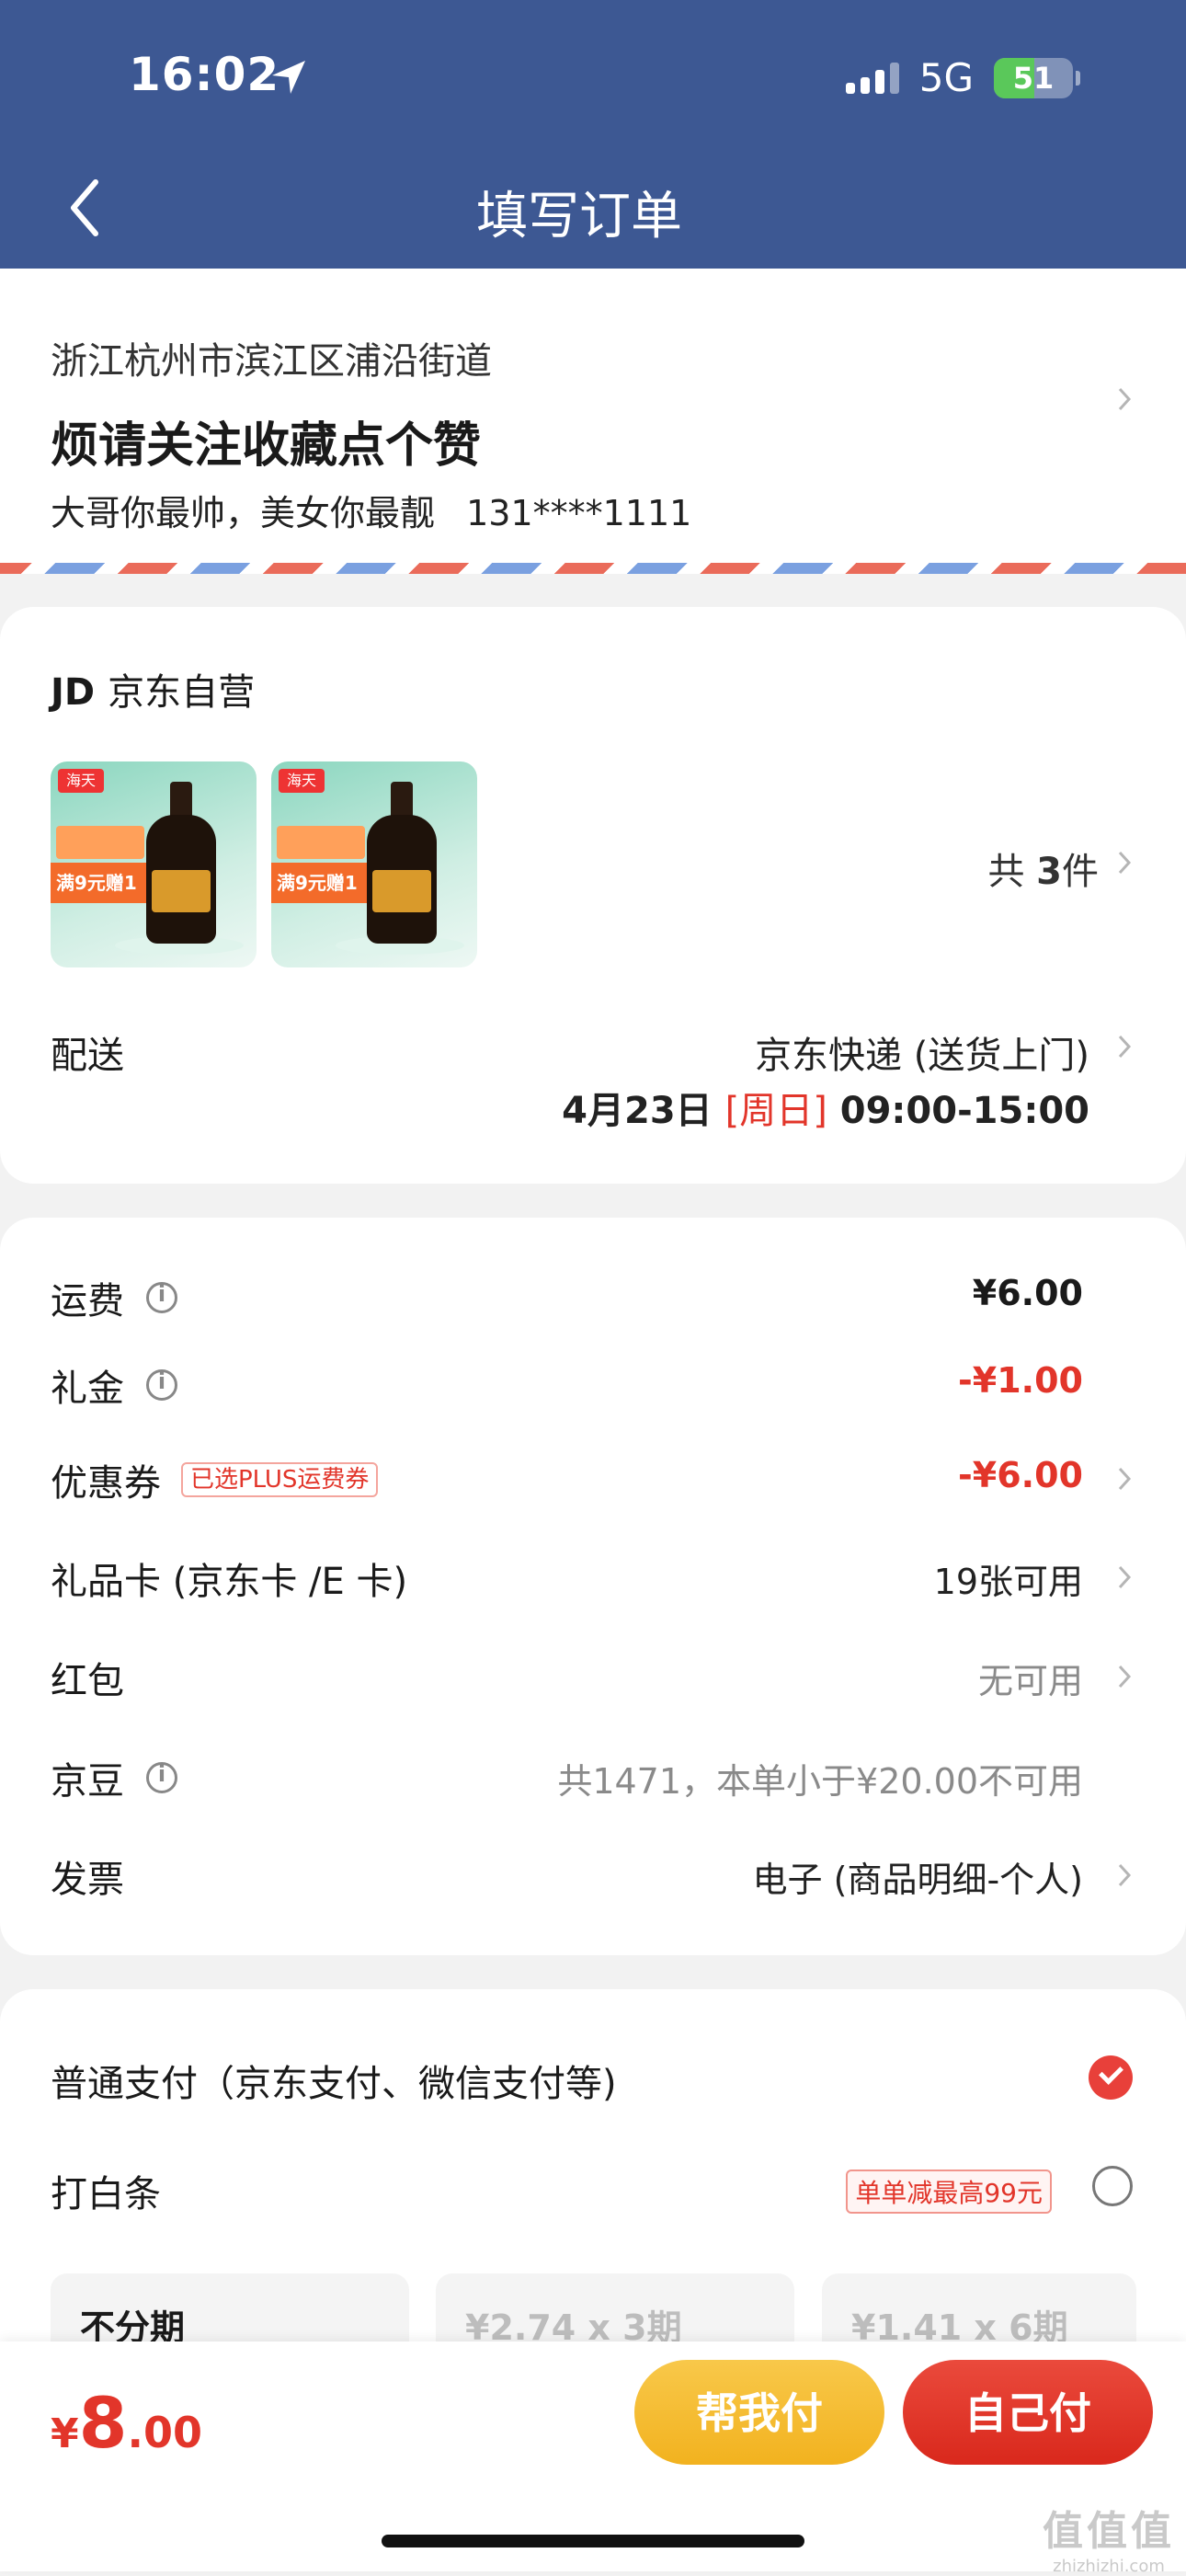  What do you see at coordinates (1030, 1681) in the screenshot?
I see `red-packet-value: 无可用` at bounding box center [1030, 1681].